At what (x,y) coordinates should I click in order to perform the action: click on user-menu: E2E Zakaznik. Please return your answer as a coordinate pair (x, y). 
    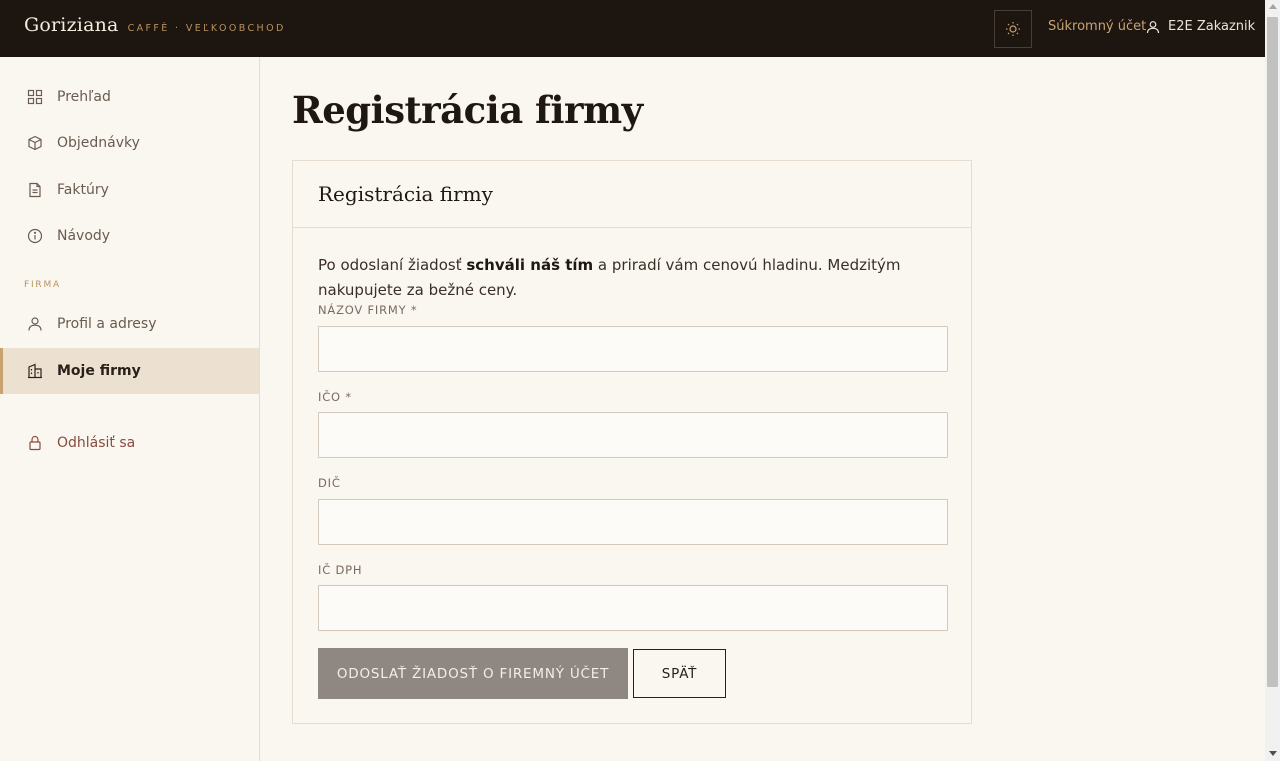
    Looking at the image, I should click on (1200, 26).